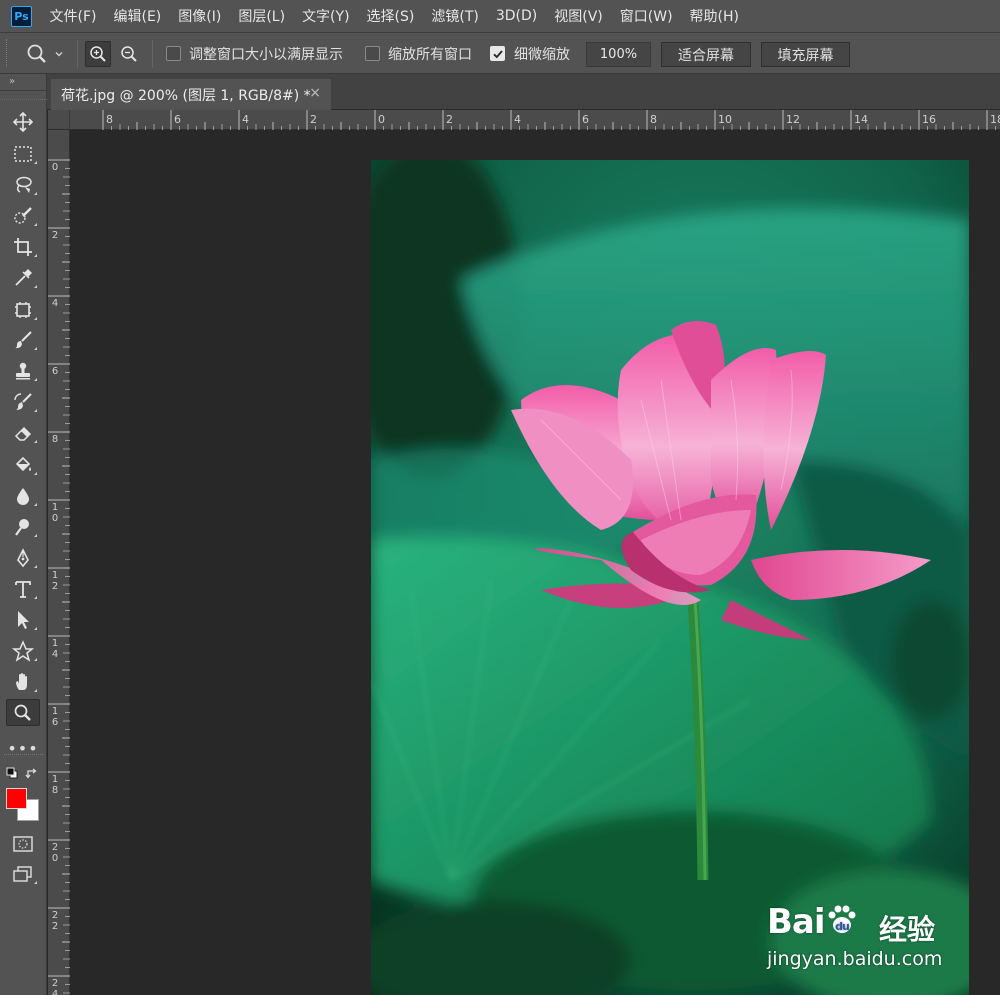  I want to click on shape-tool, so click(23, 650).